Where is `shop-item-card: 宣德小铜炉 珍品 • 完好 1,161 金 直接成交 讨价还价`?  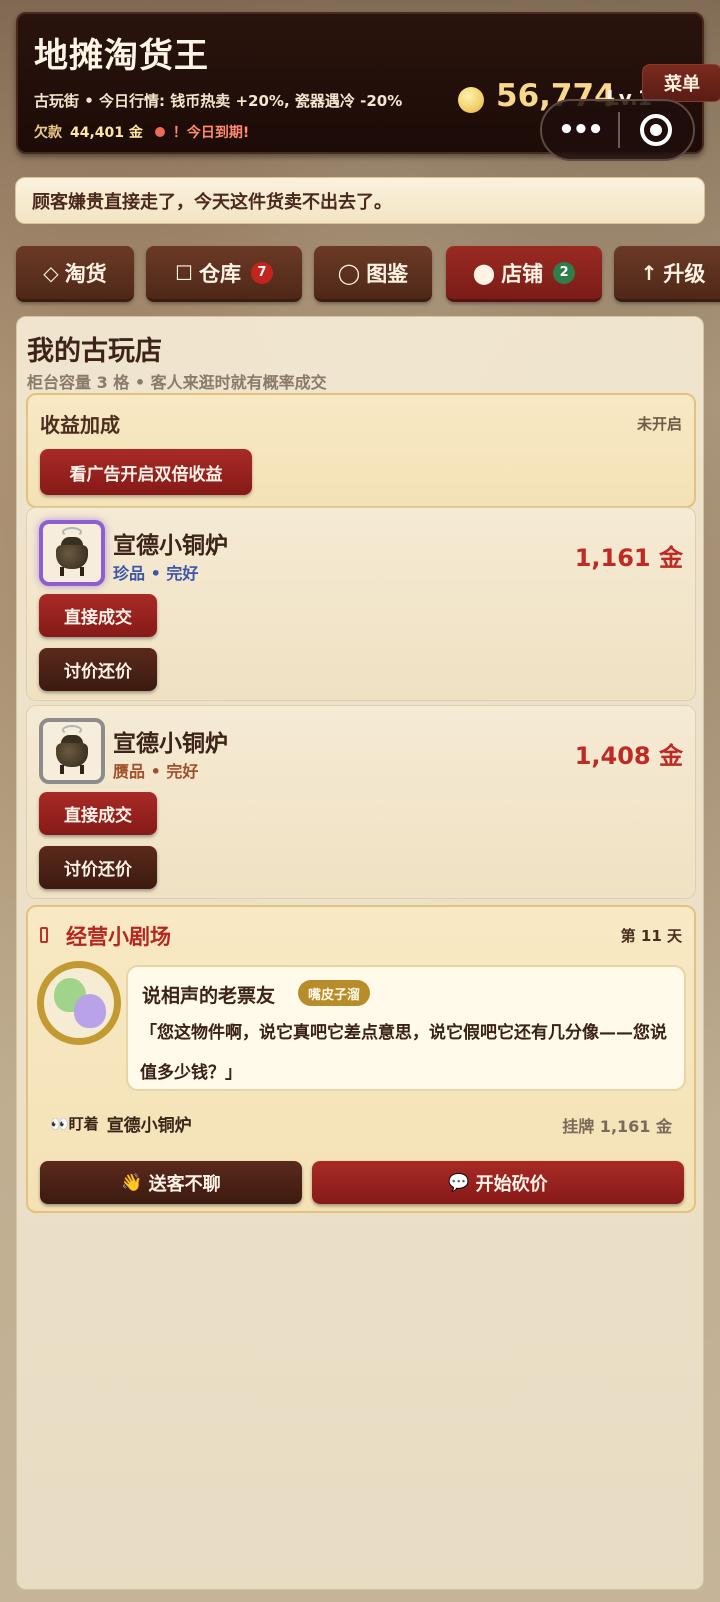
shop-item-card: 宣德小铜炉 珍品 • 完好 1,161 金 直接成交 讨价还价 is located at coordinates (361, 604).